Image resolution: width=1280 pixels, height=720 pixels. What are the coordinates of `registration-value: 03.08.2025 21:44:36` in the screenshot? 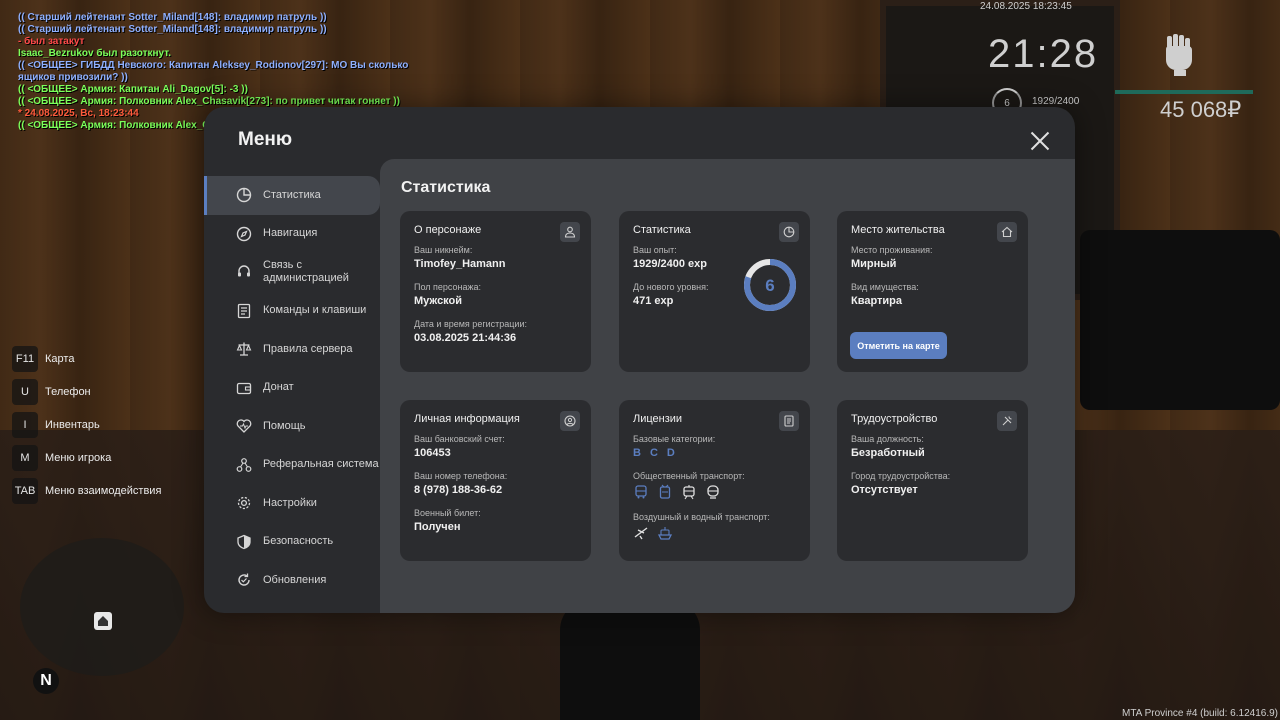 It's located at (465, 338).